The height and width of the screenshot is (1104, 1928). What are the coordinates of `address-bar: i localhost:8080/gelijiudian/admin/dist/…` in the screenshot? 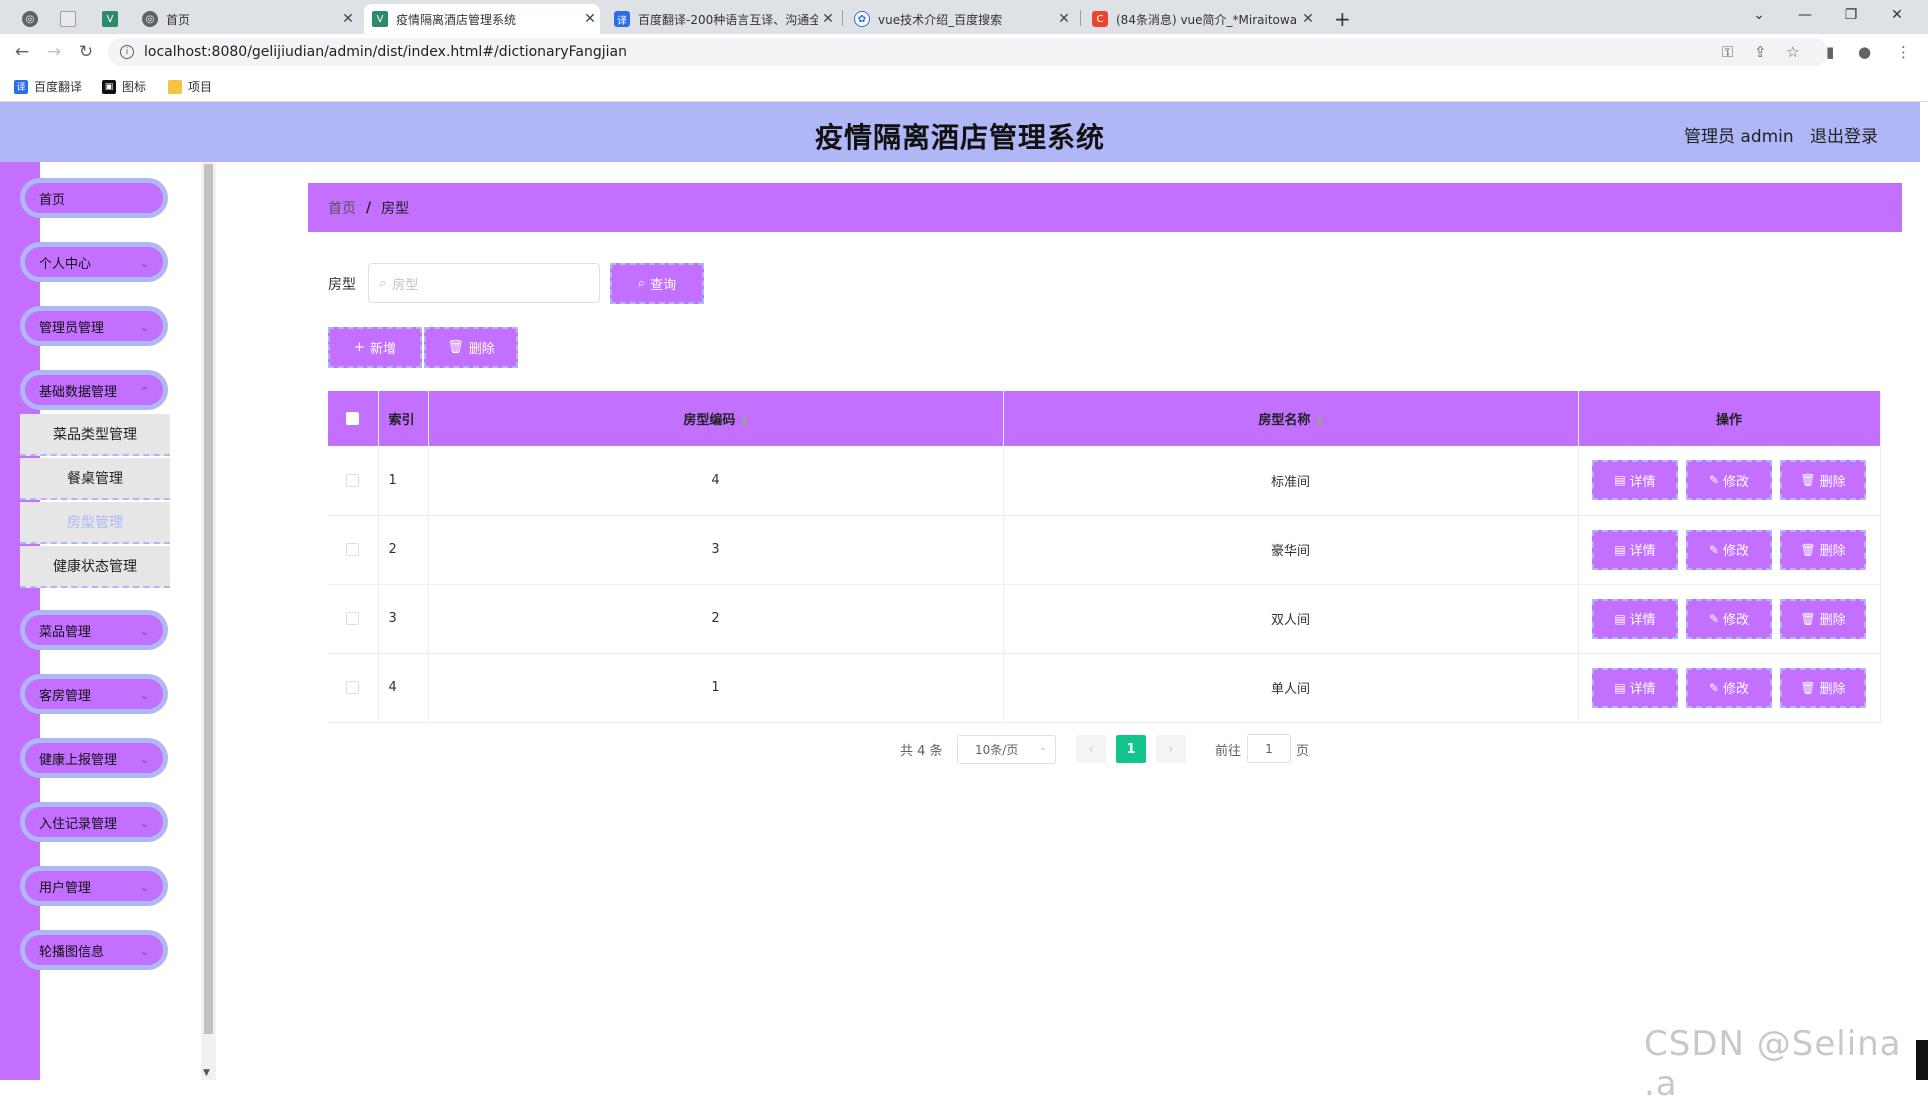 It's located at (968, 52).